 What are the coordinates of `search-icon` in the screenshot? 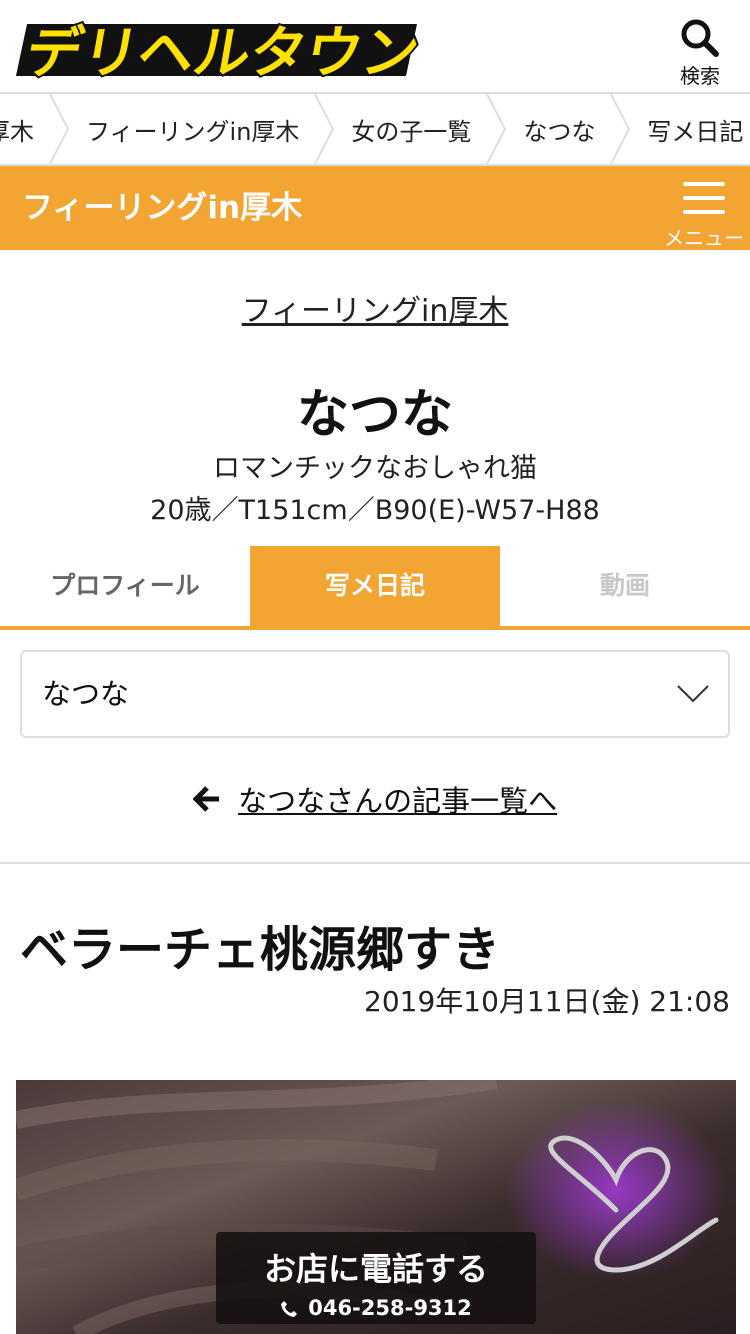 It's located at (700, 38).